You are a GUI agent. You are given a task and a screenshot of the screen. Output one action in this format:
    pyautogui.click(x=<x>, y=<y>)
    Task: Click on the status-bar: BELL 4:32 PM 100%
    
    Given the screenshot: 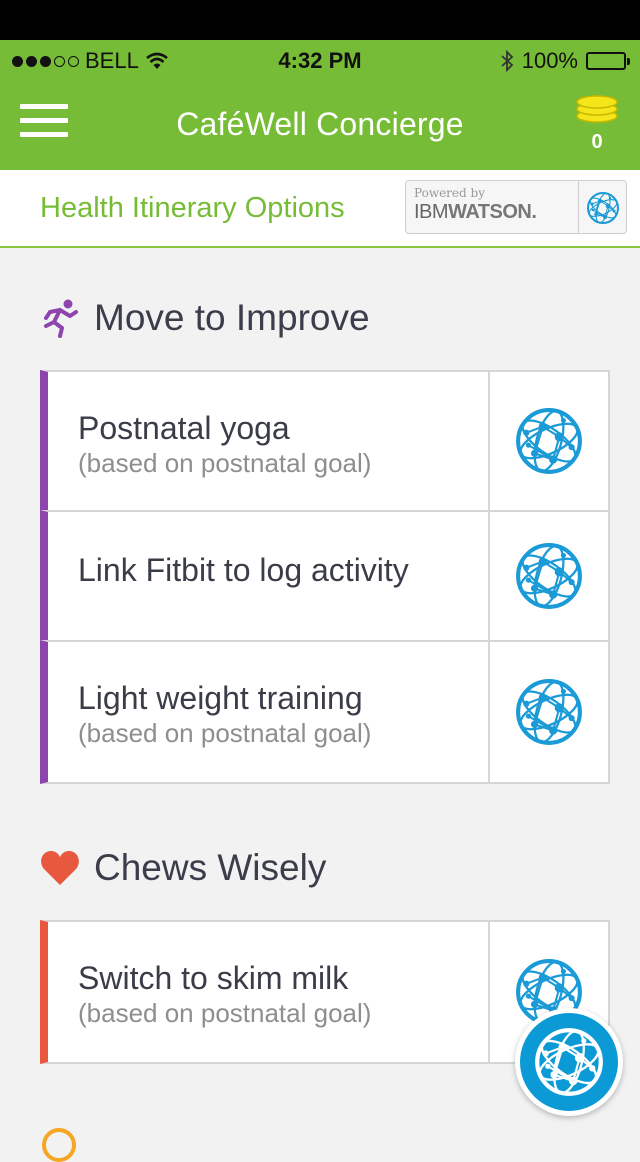 What is the action you would take?
    pyautogui.click(x=320, y=60)
    